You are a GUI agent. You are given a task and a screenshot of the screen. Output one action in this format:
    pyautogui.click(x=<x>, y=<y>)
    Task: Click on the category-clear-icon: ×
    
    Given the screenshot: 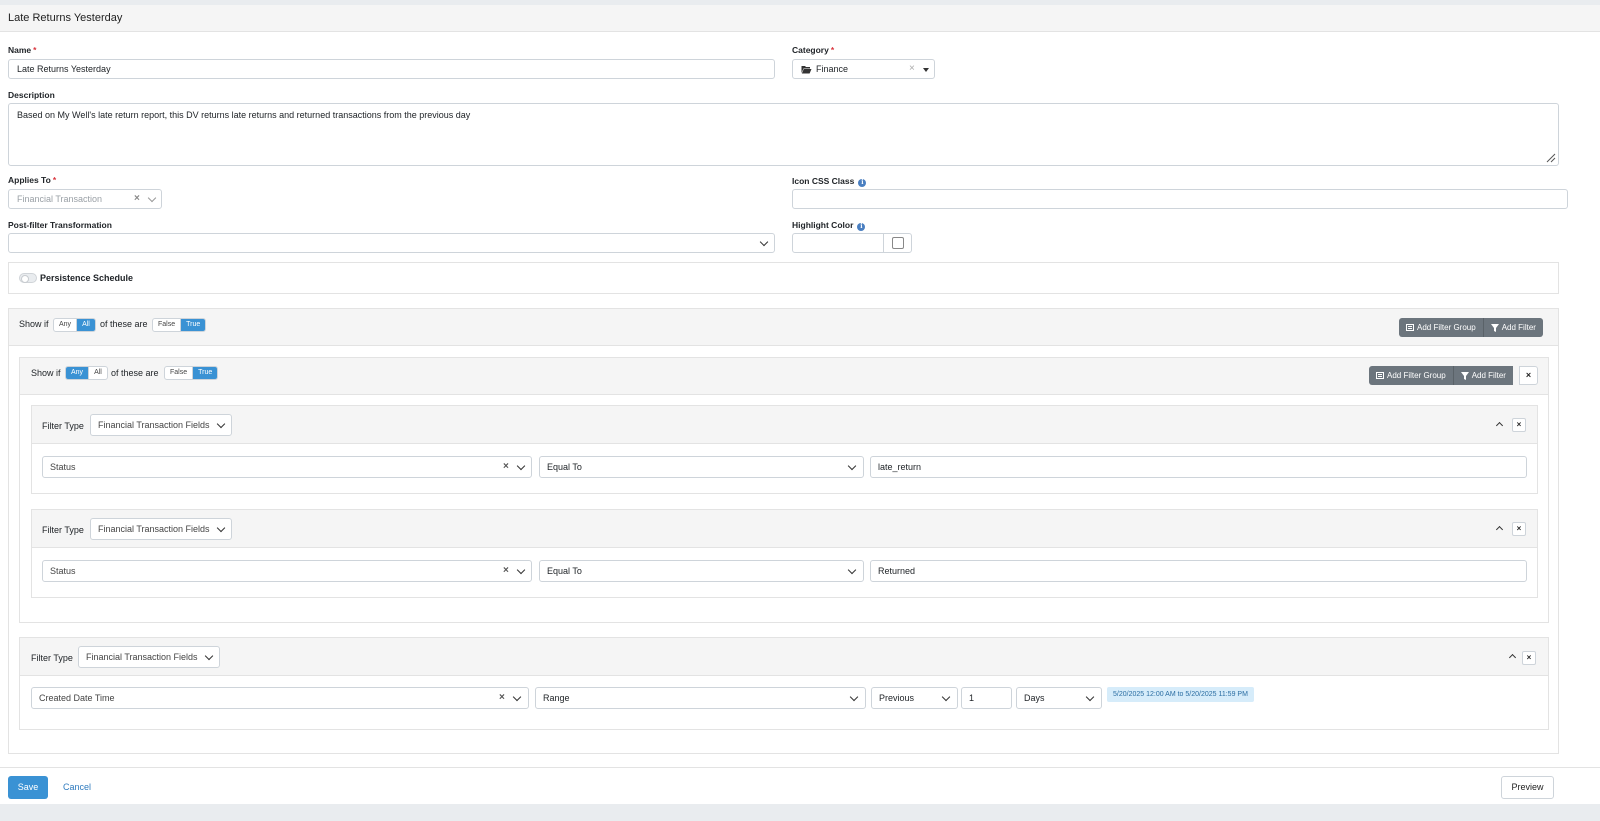 What is the action you would take?
    pyautogui.click(x=912, y=69)
    